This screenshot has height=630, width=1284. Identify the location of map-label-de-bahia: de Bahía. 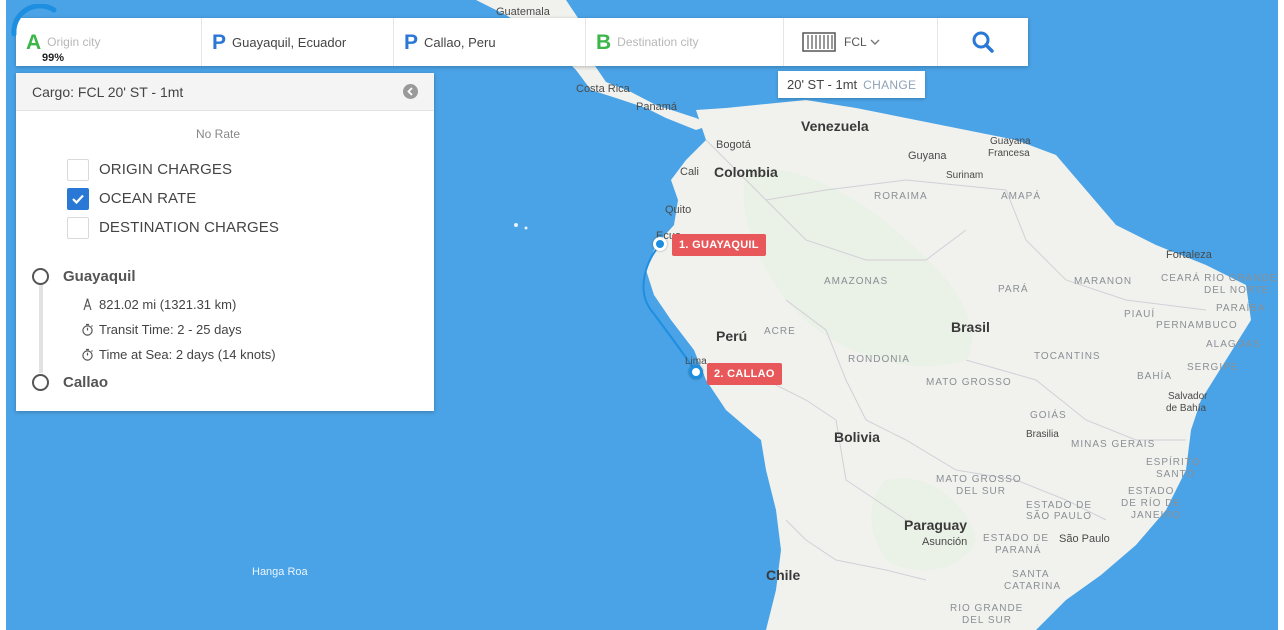
(1186, 408).